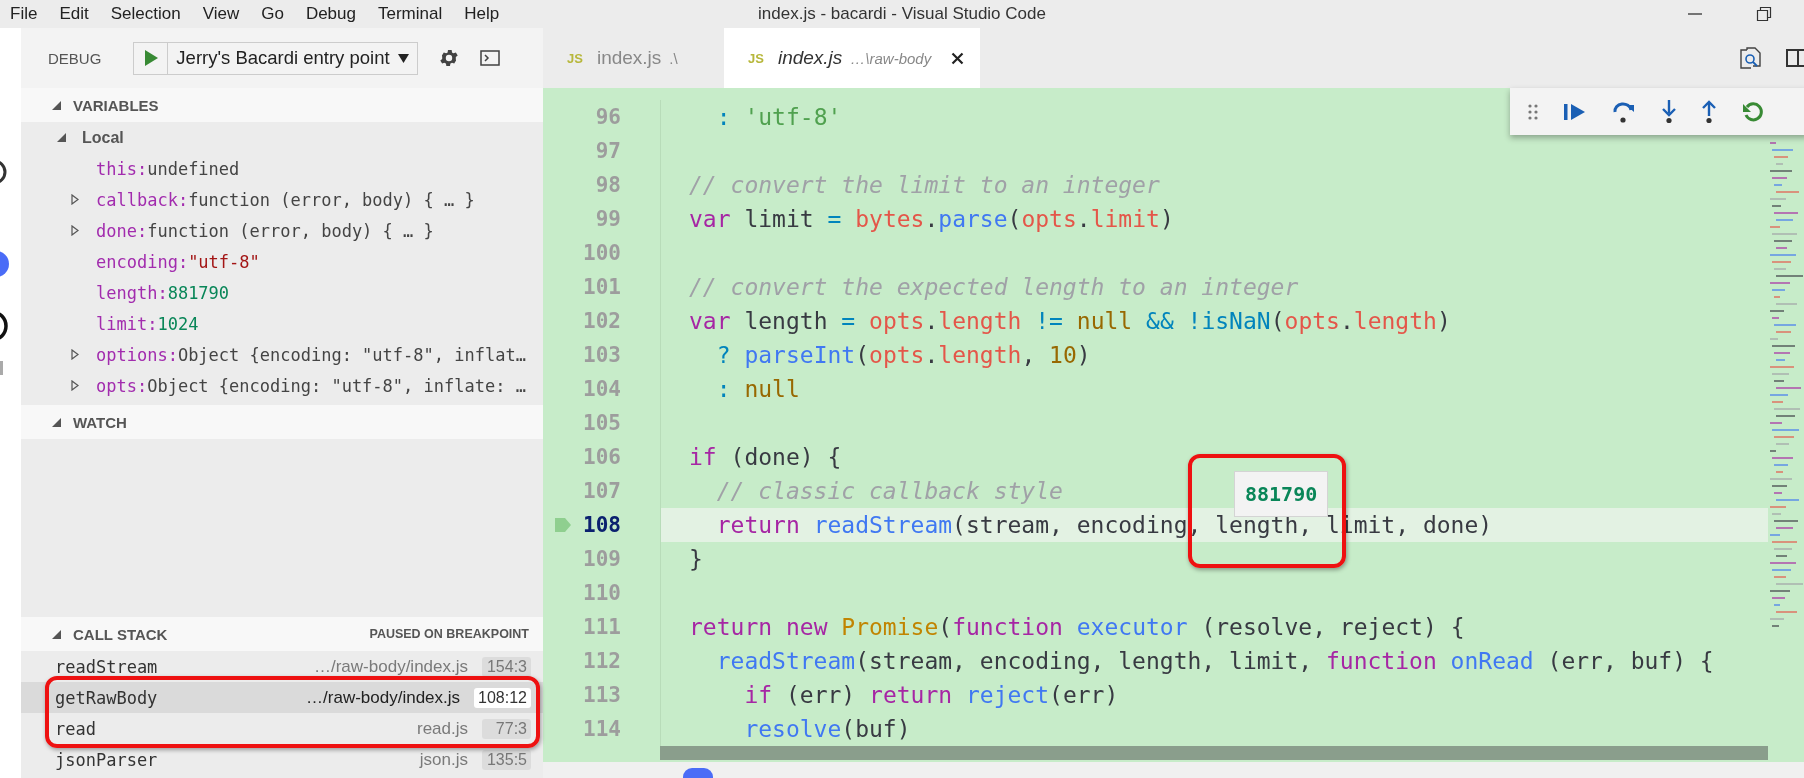  What do you see at coordinates (601, 695) in the screenshot?
I see `line-number: 113` at bounding box center [601, 695].